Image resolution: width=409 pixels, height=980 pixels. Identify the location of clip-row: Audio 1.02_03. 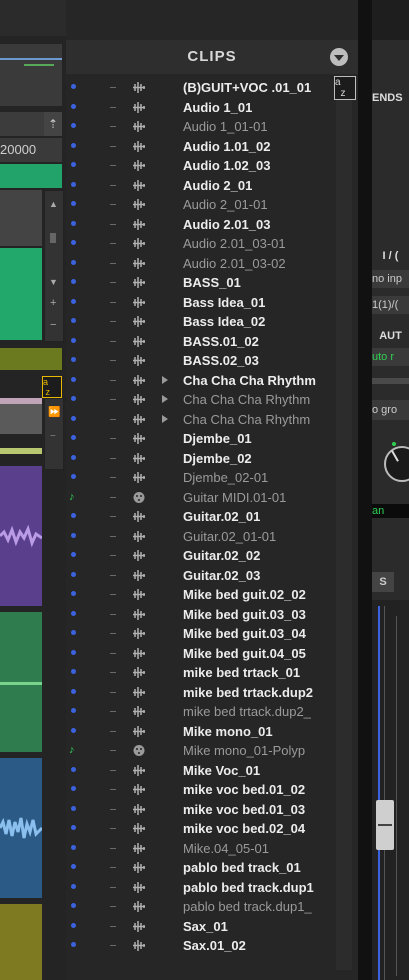
(201, 166).